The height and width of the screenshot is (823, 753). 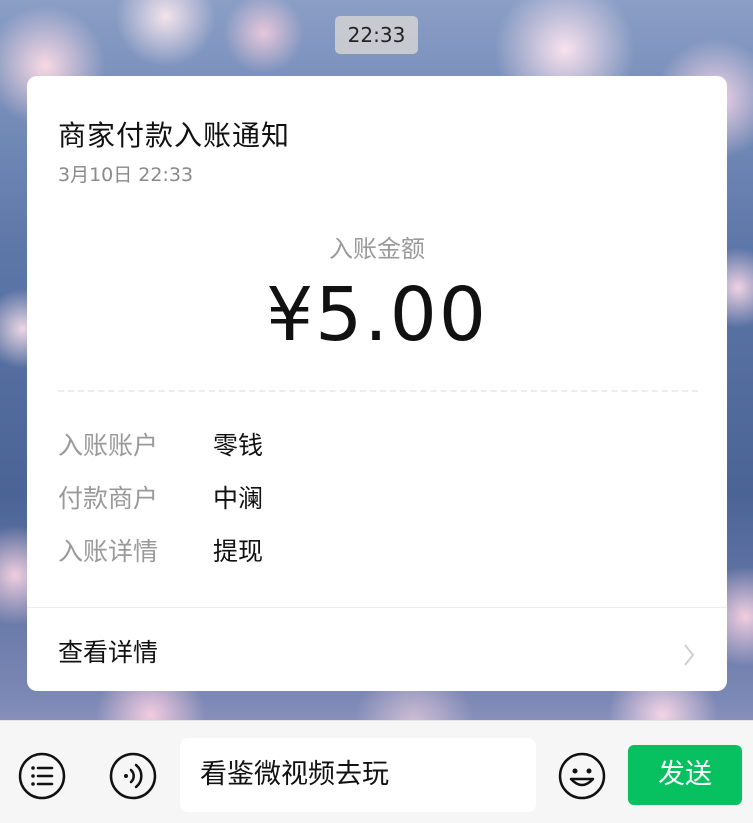 What do you see at coordinates (108, 652) in the screenshot?
I see `view-details-label: 查看详情` at bounding box center [108, 652].